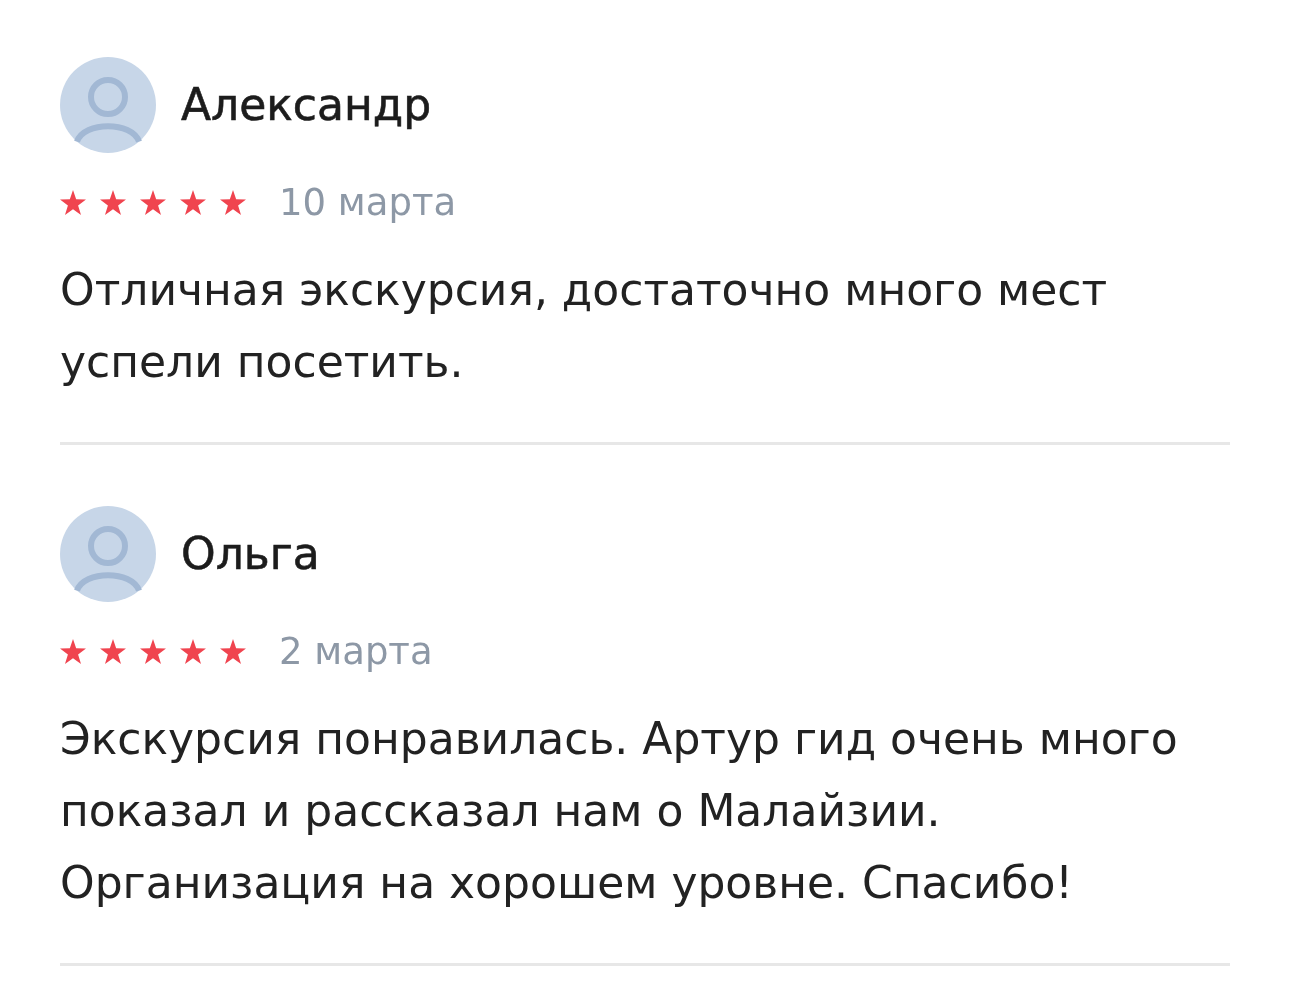  I want to click on author-name: Ольга, so click(250, 554).